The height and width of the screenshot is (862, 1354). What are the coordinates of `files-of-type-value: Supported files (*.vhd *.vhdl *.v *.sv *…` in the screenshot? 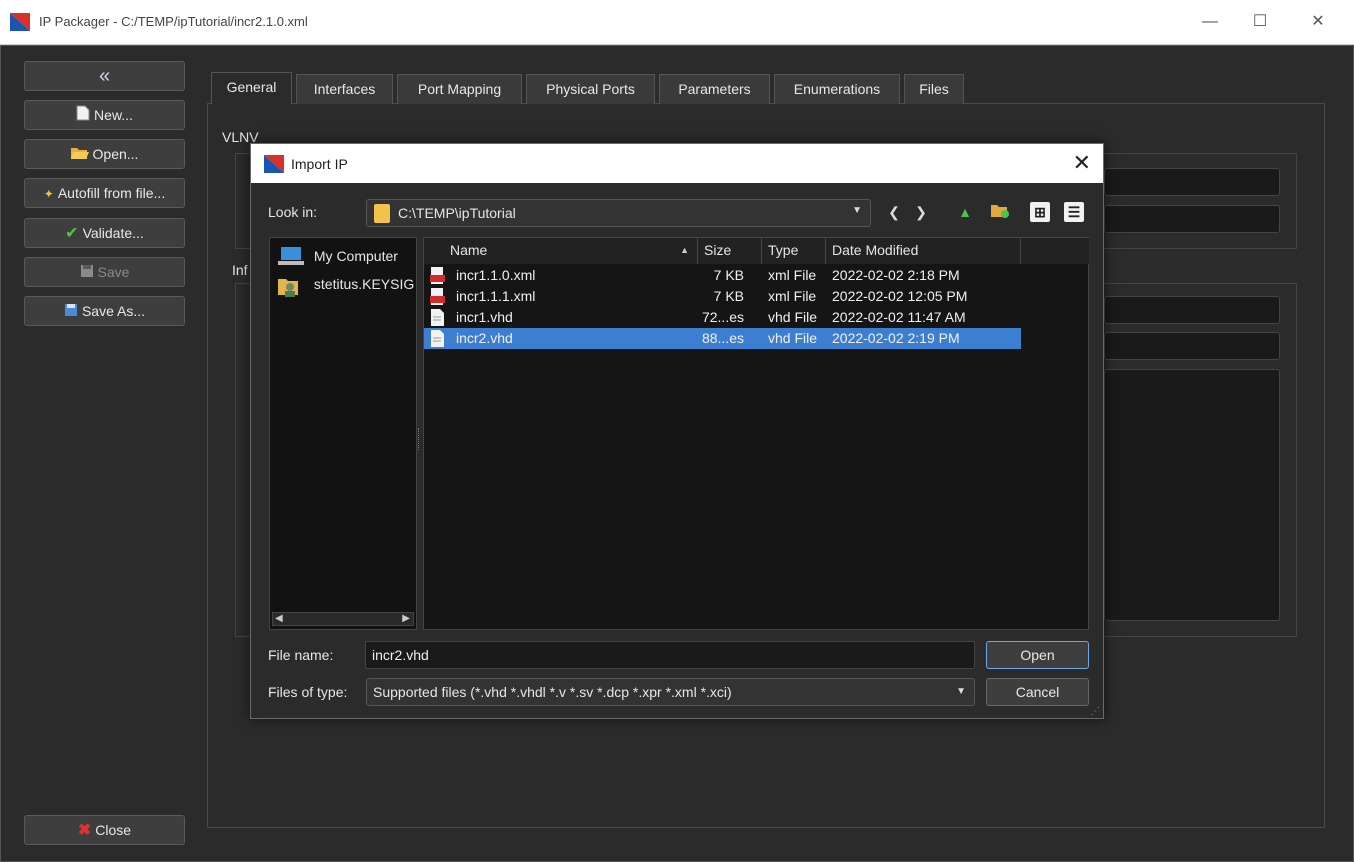 It's located at (552, 692).